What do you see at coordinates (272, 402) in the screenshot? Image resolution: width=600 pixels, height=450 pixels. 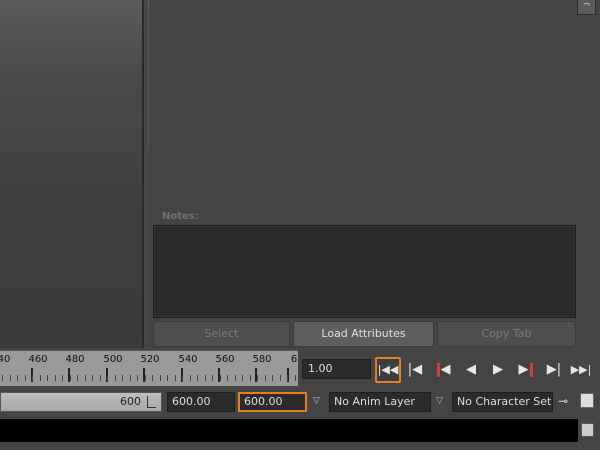 I see `playback-end-field: 600.00` at bounding box center [272, 402].